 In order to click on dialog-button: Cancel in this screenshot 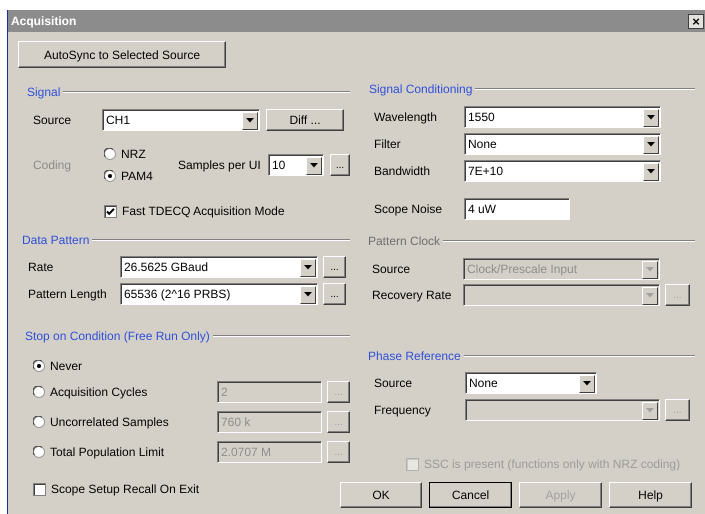, I will do `click(470, 495)`.